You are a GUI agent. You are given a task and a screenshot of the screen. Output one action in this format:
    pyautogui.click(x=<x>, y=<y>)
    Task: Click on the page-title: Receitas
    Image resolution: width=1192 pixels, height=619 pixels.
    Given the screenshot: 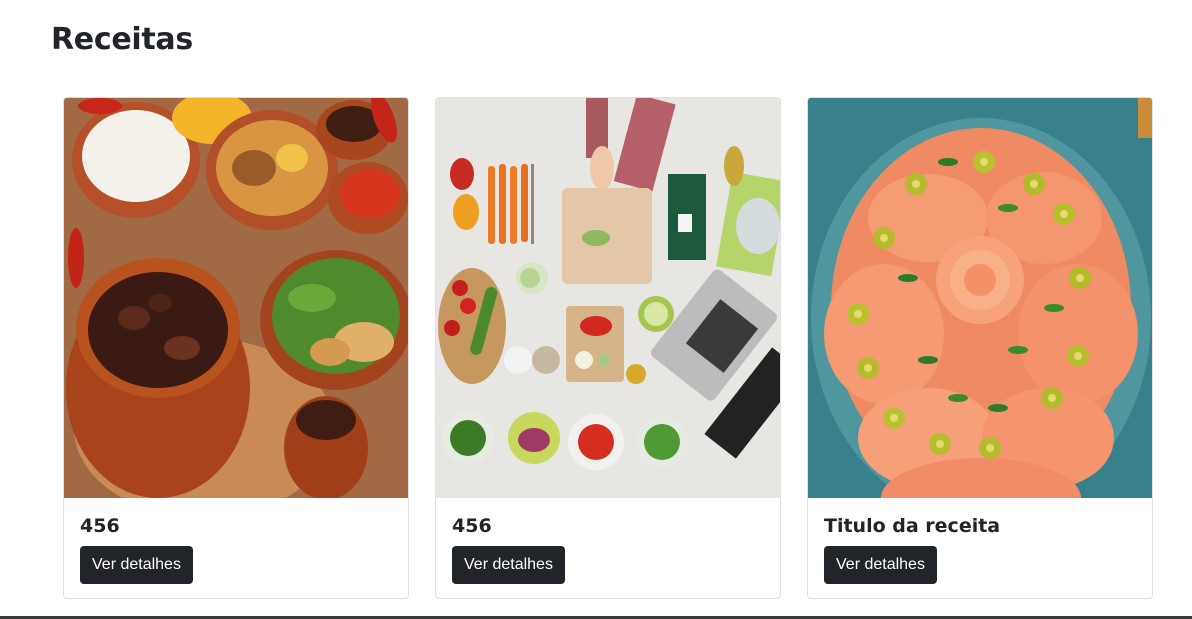 What is the action you would take?
    pyautogui.click(x=122, y=39)
    